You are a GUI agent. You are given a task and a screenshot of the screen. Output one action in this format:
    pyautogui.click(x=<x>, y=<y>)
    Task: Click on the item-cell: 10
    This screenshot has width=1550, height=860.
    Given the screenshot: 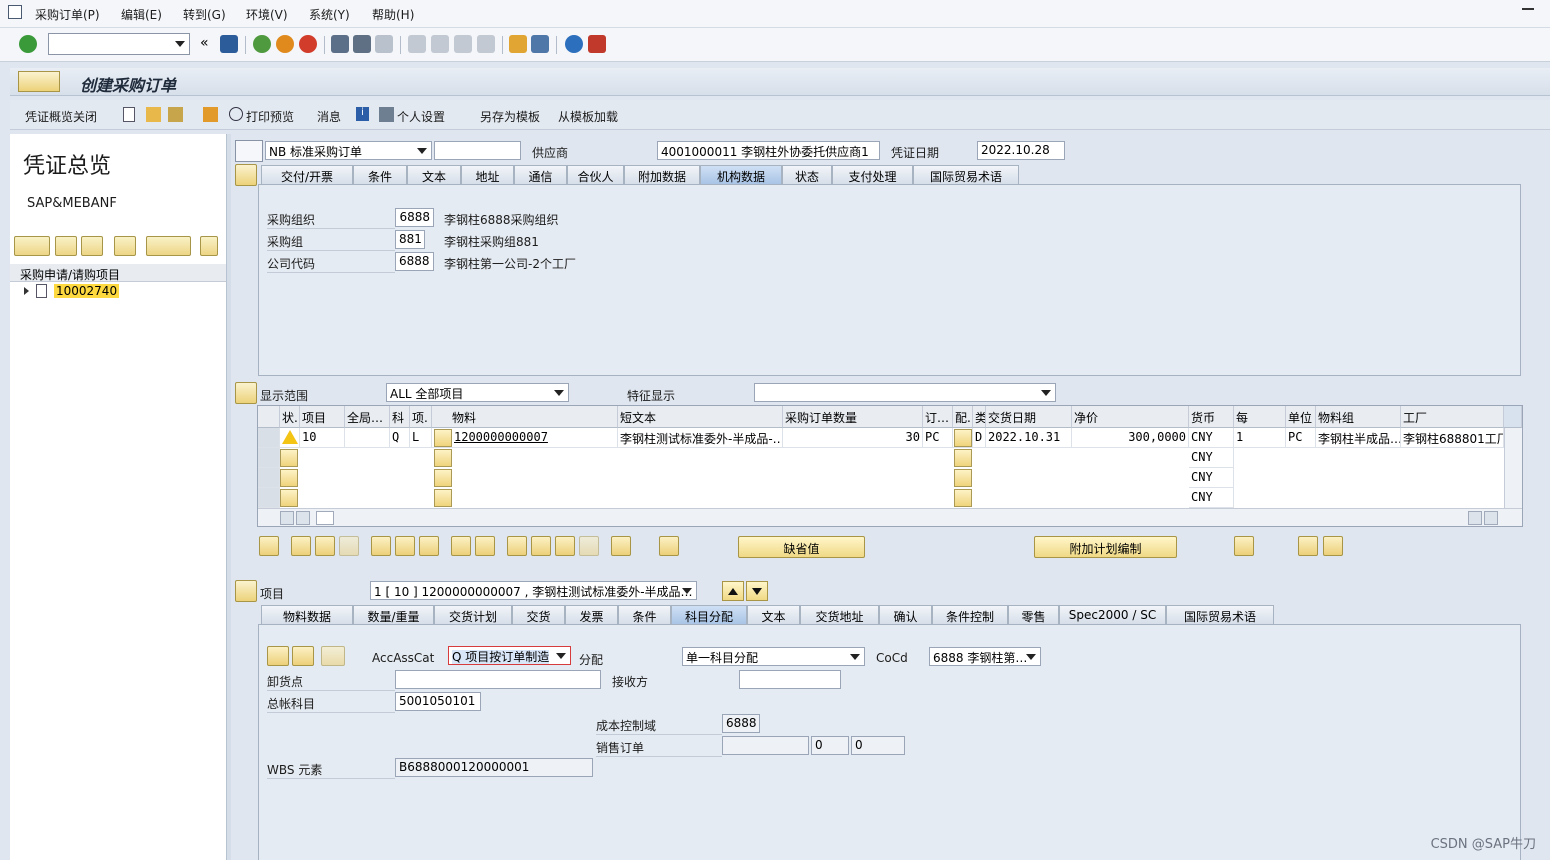 What is the action you would take?
    pyautogui.click(x=322, y=438)
    